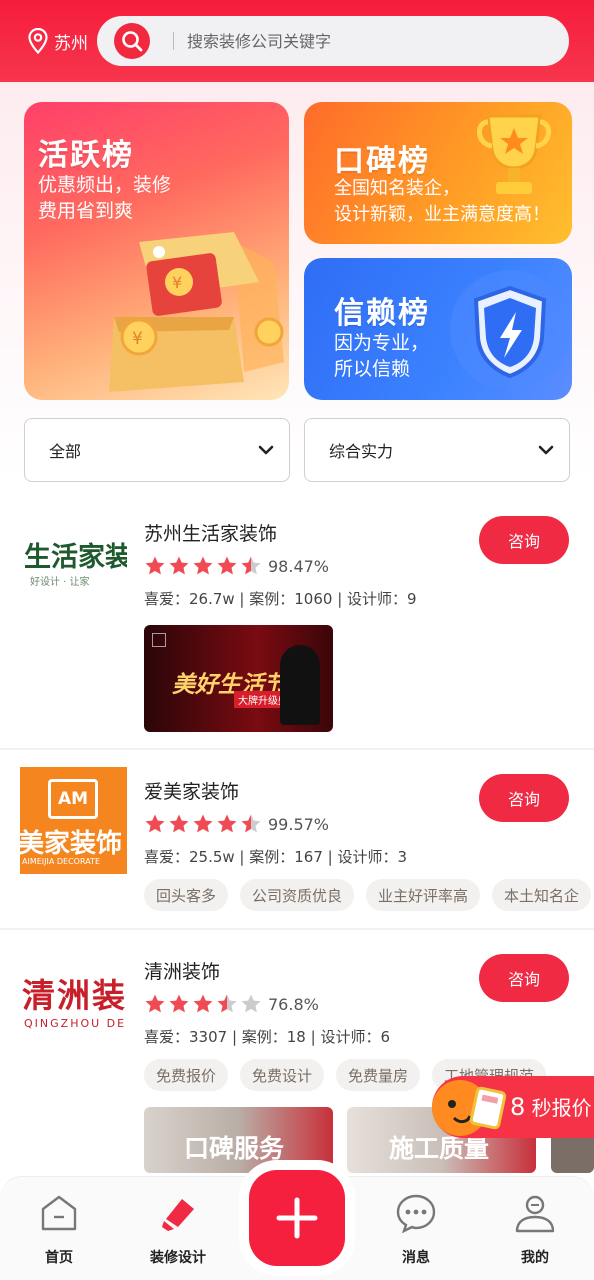  Describe the element at coordinates (382, 161) in the screenshot. I see `banner-title: 口碑榜` at that location.